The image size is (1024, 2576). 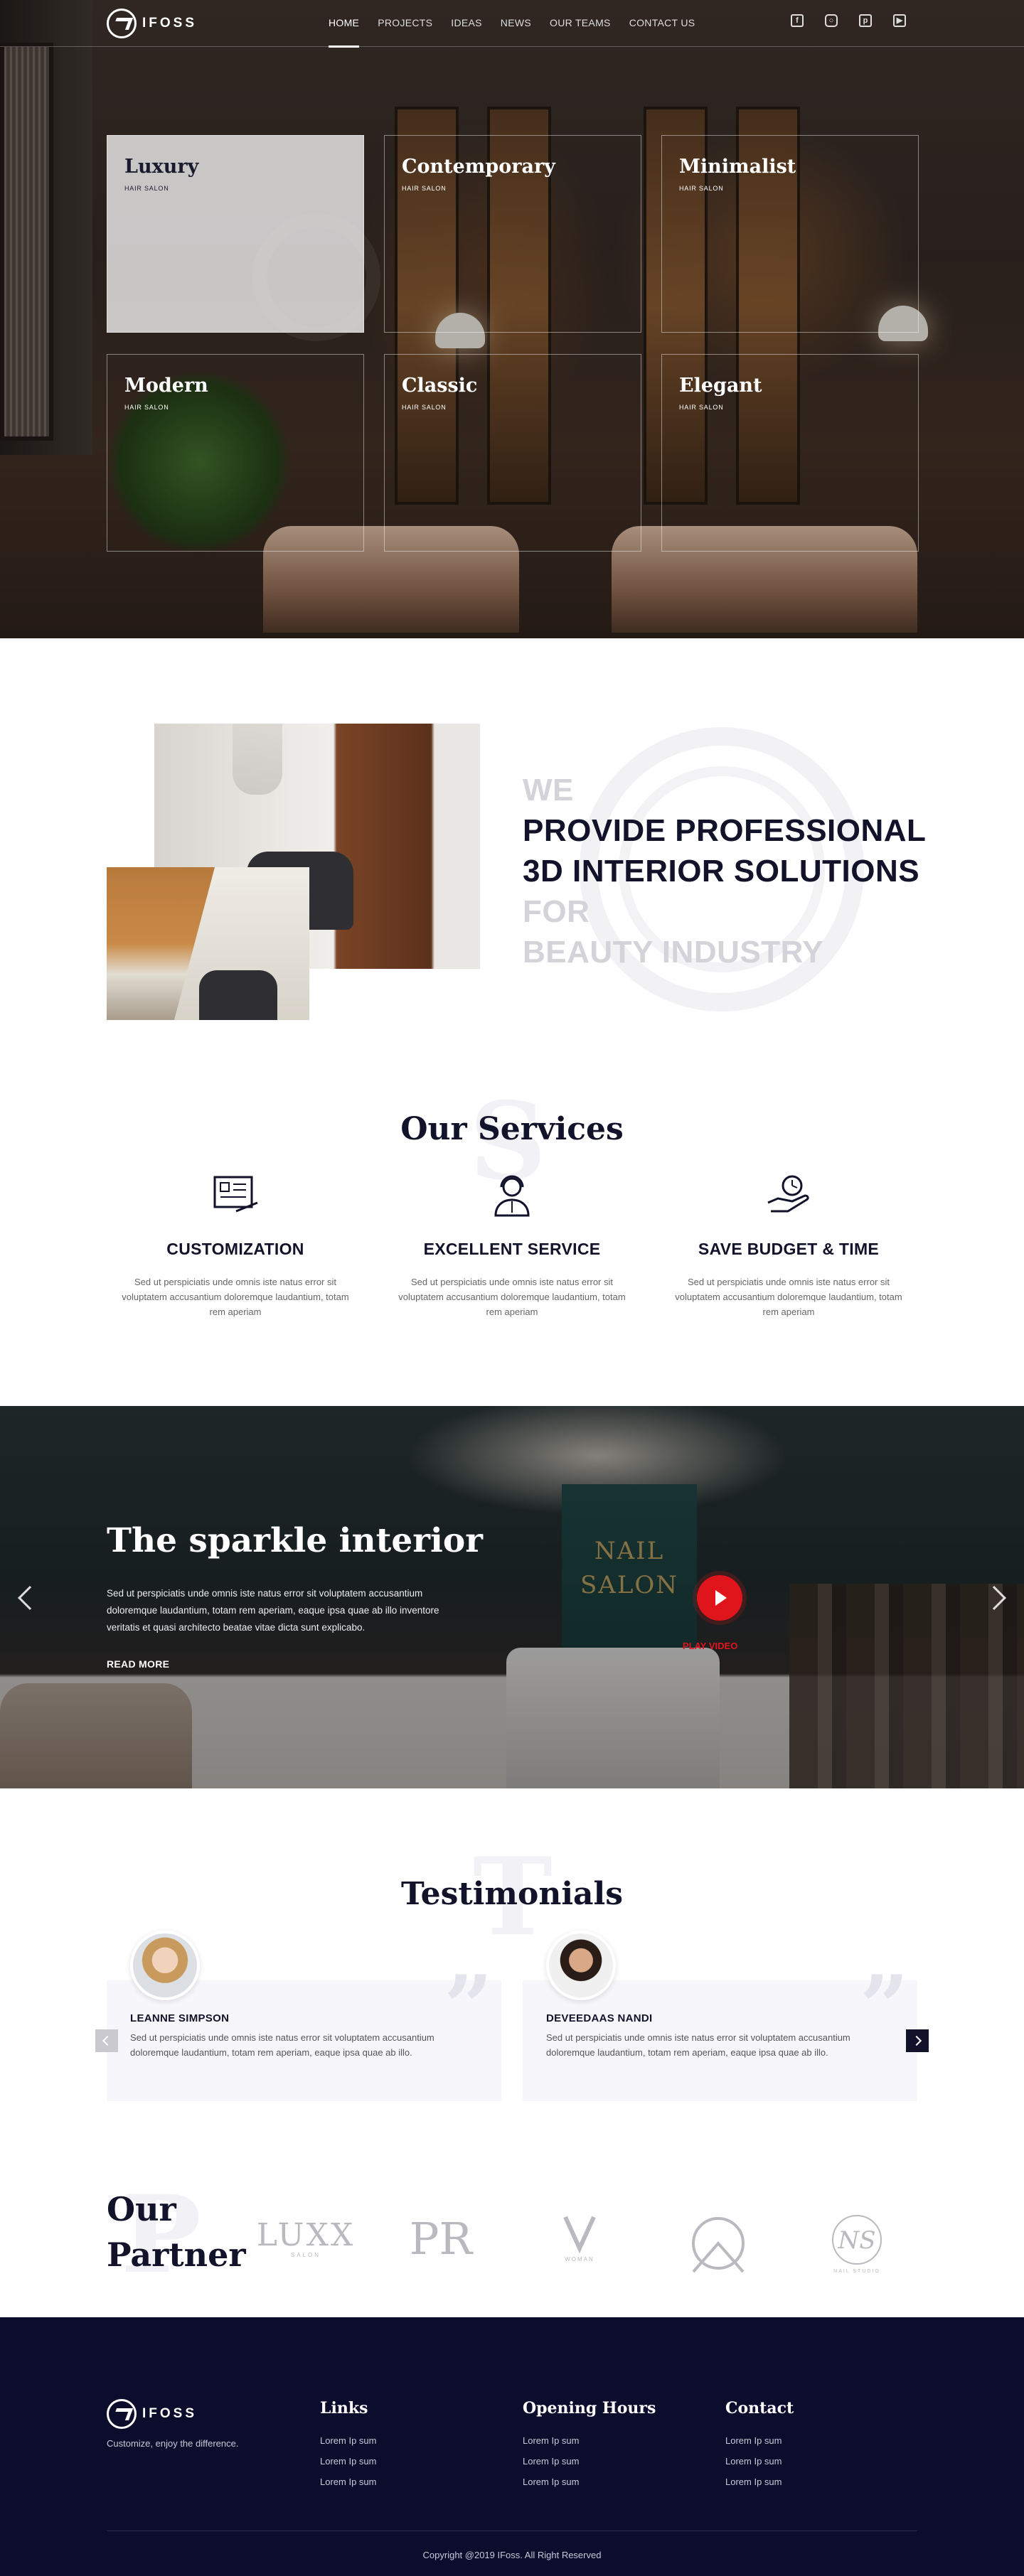 What do you see at coordinates (548, 790) in the screenshot?
I see `provide-line: WE` at bounding box center [548, 790].